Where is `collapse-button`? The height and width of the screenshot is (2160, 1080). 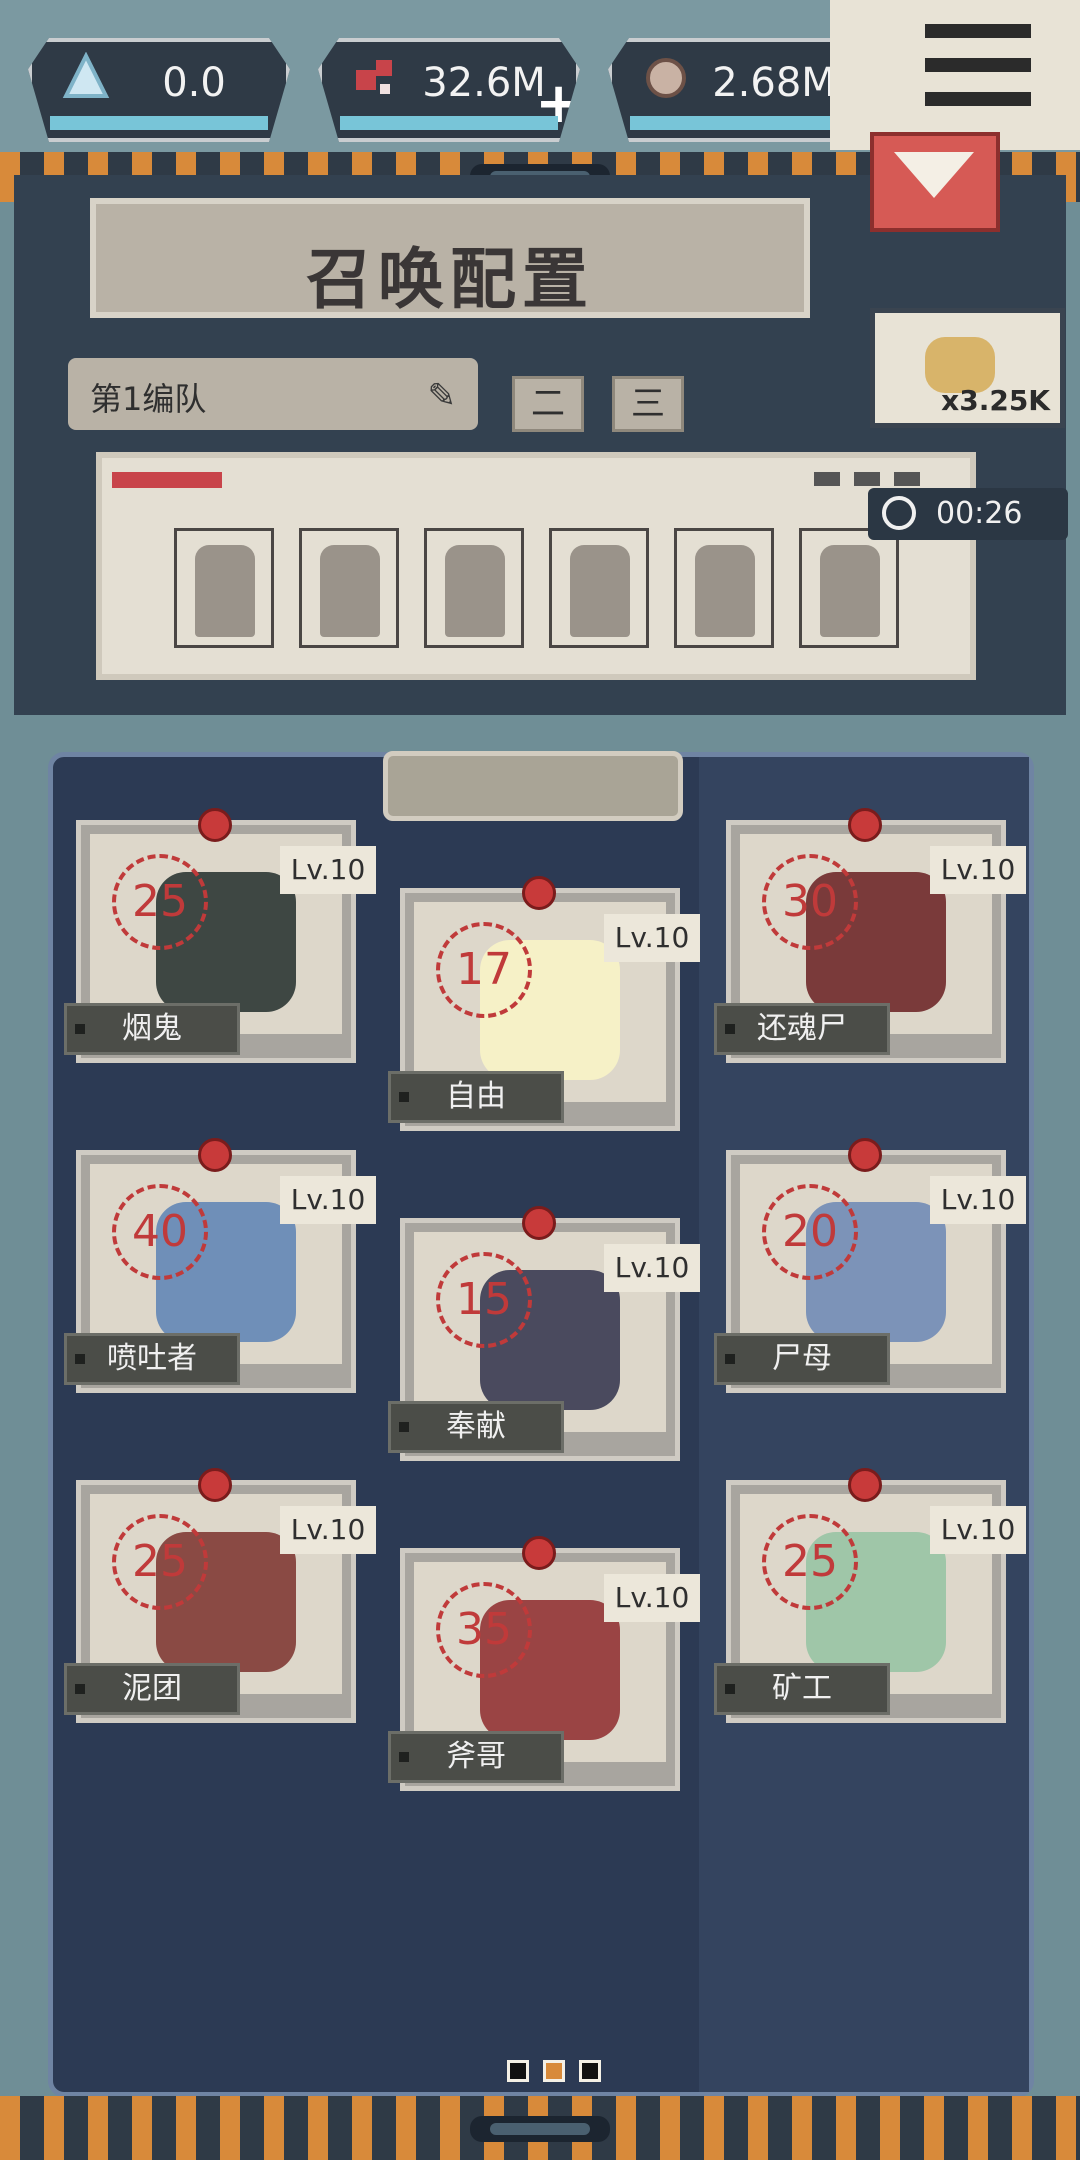 collapse-button is located at coordinates (935, 182).